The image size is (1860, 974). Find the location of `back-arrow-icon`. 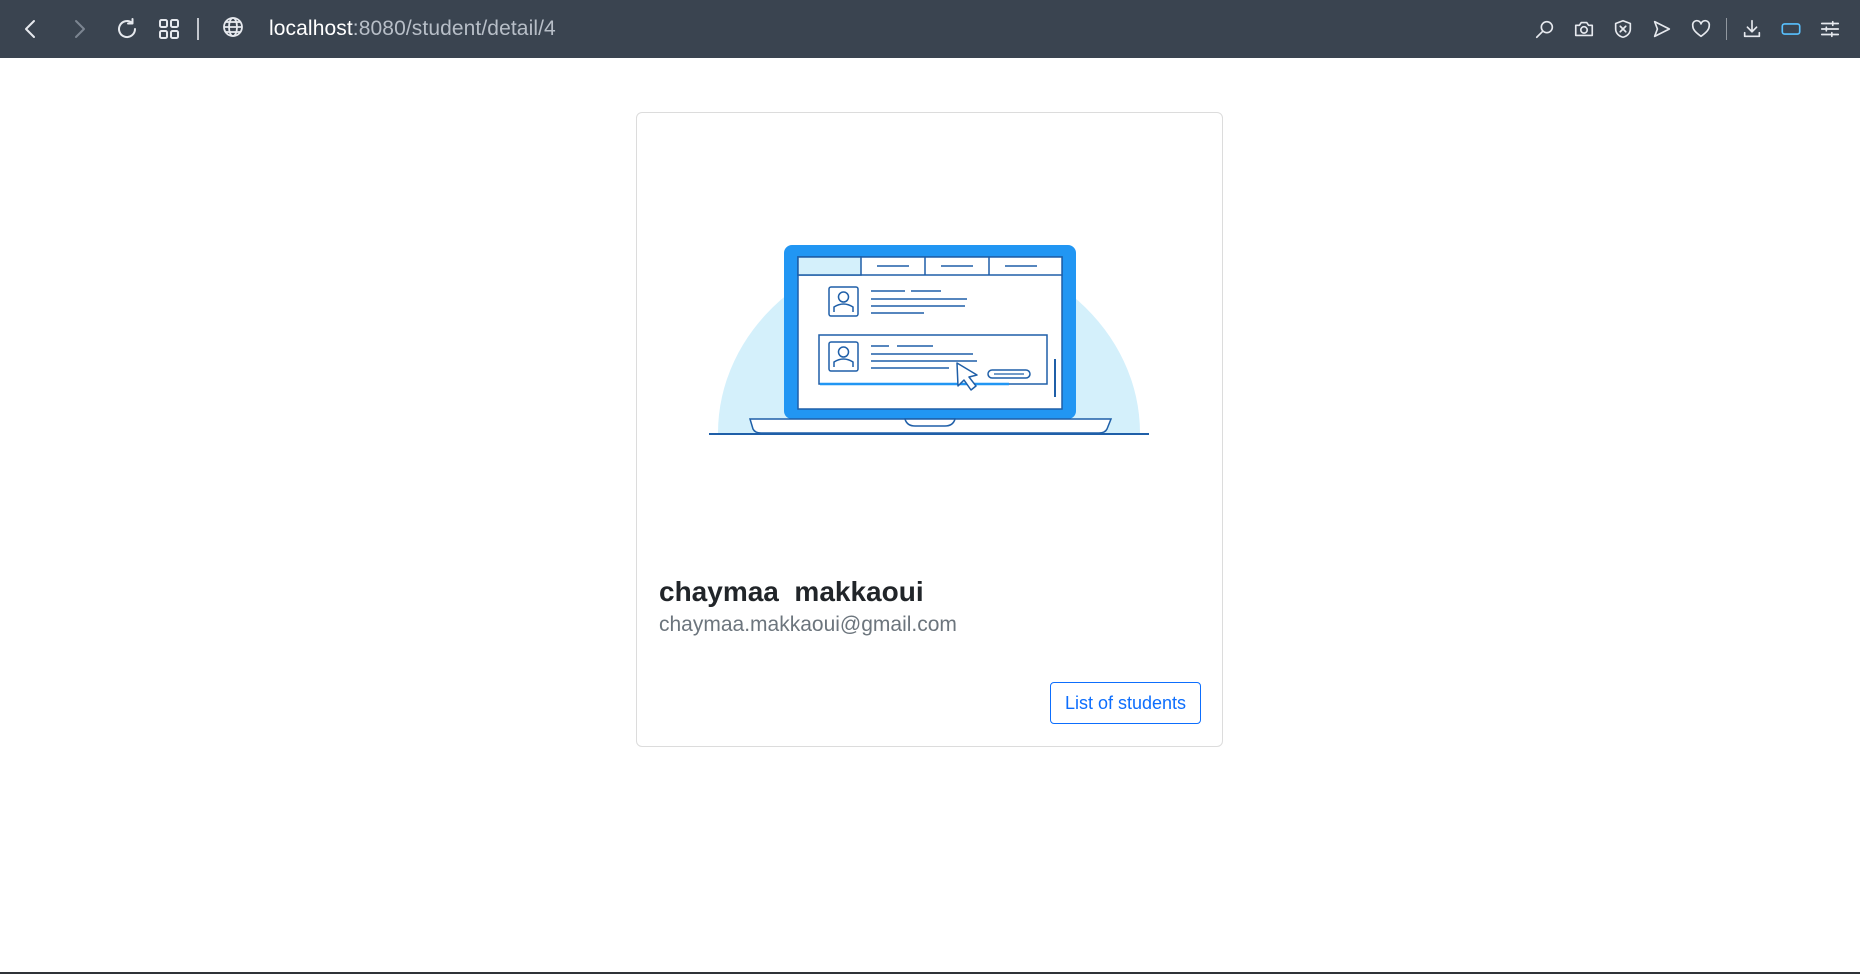

back-arrow-icon is located at coordinates (31, 29).